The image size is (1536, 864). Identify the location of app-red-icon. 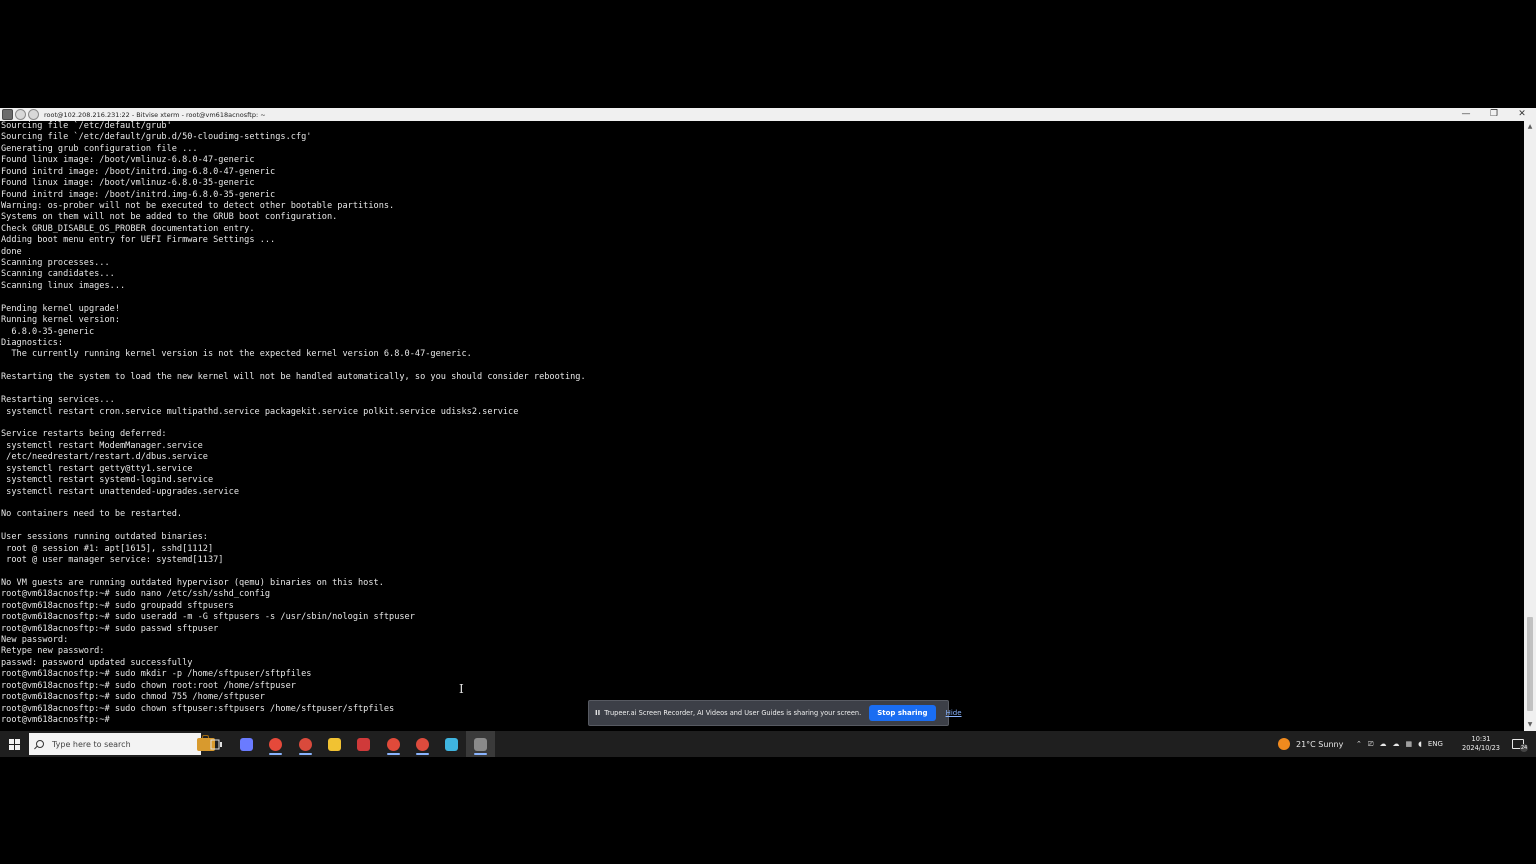
(364, 744).